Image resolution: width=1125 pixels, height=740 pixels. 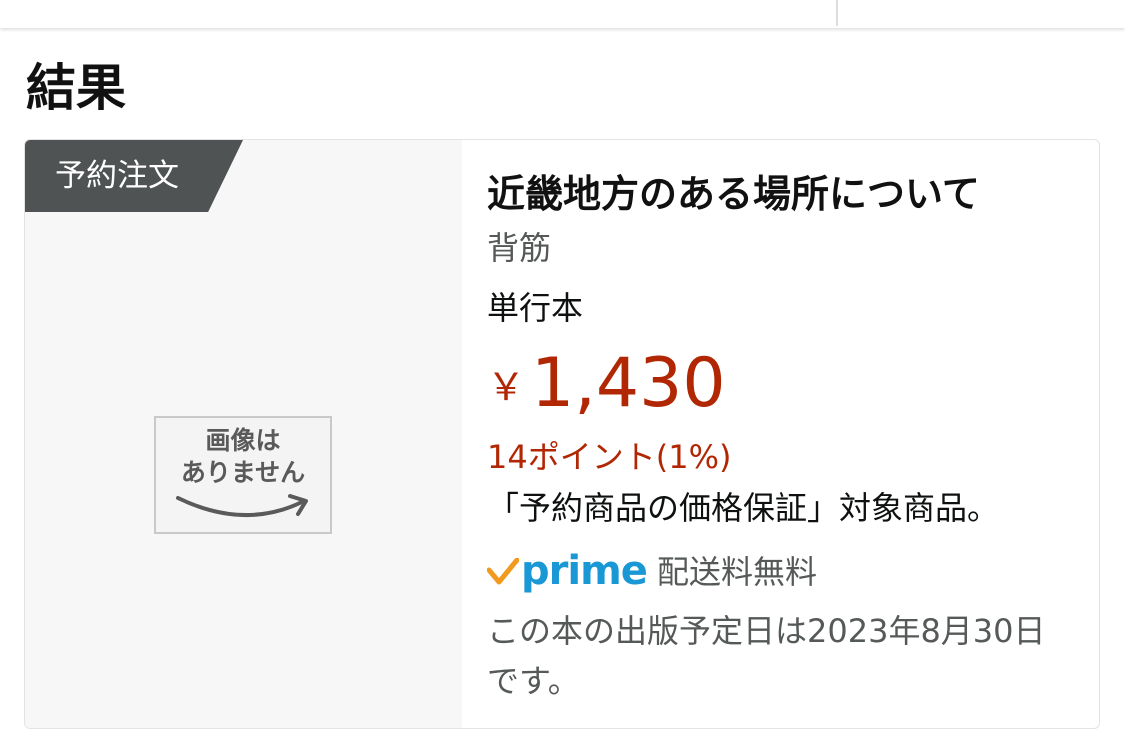 What do you see at coordinates (609, 457) in the screenshot?
I see `product-points: 14ポイント(1%)` at bounding box center [609, 457].